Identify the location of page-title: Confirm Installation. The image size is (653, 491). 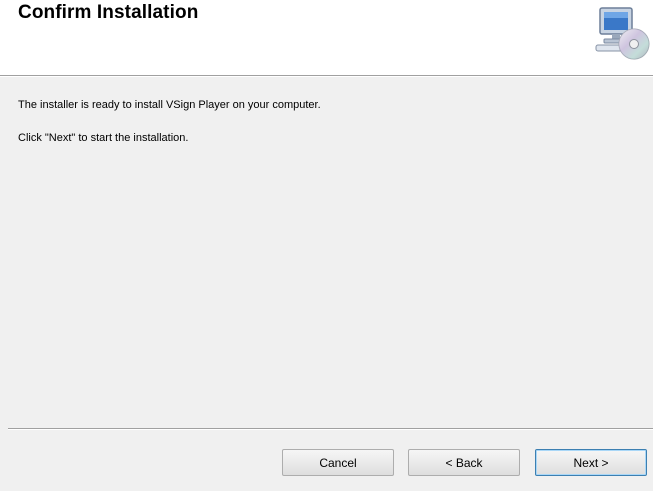
(108, 12).